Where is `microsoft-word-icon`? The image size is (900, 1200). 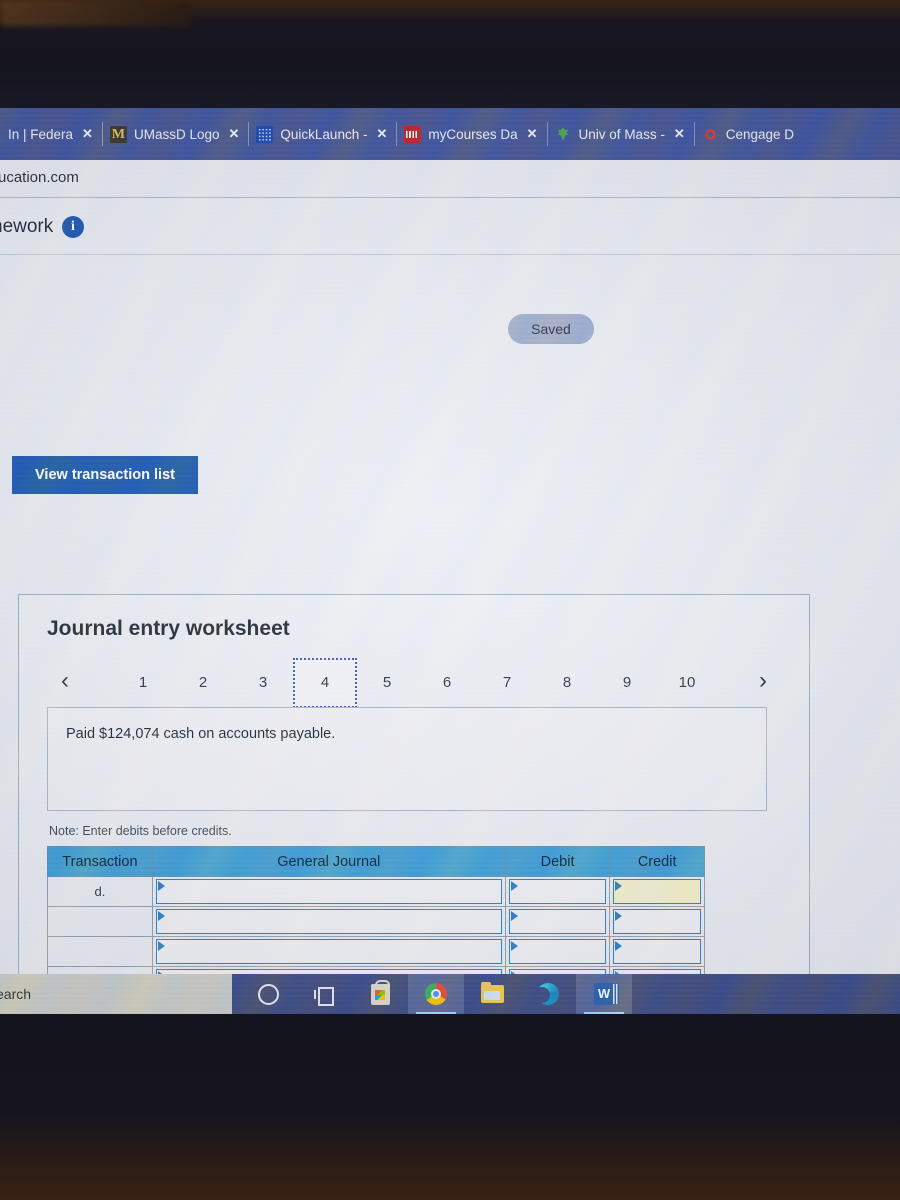
microsoft-word-icon is located at coordinates (606, 994).